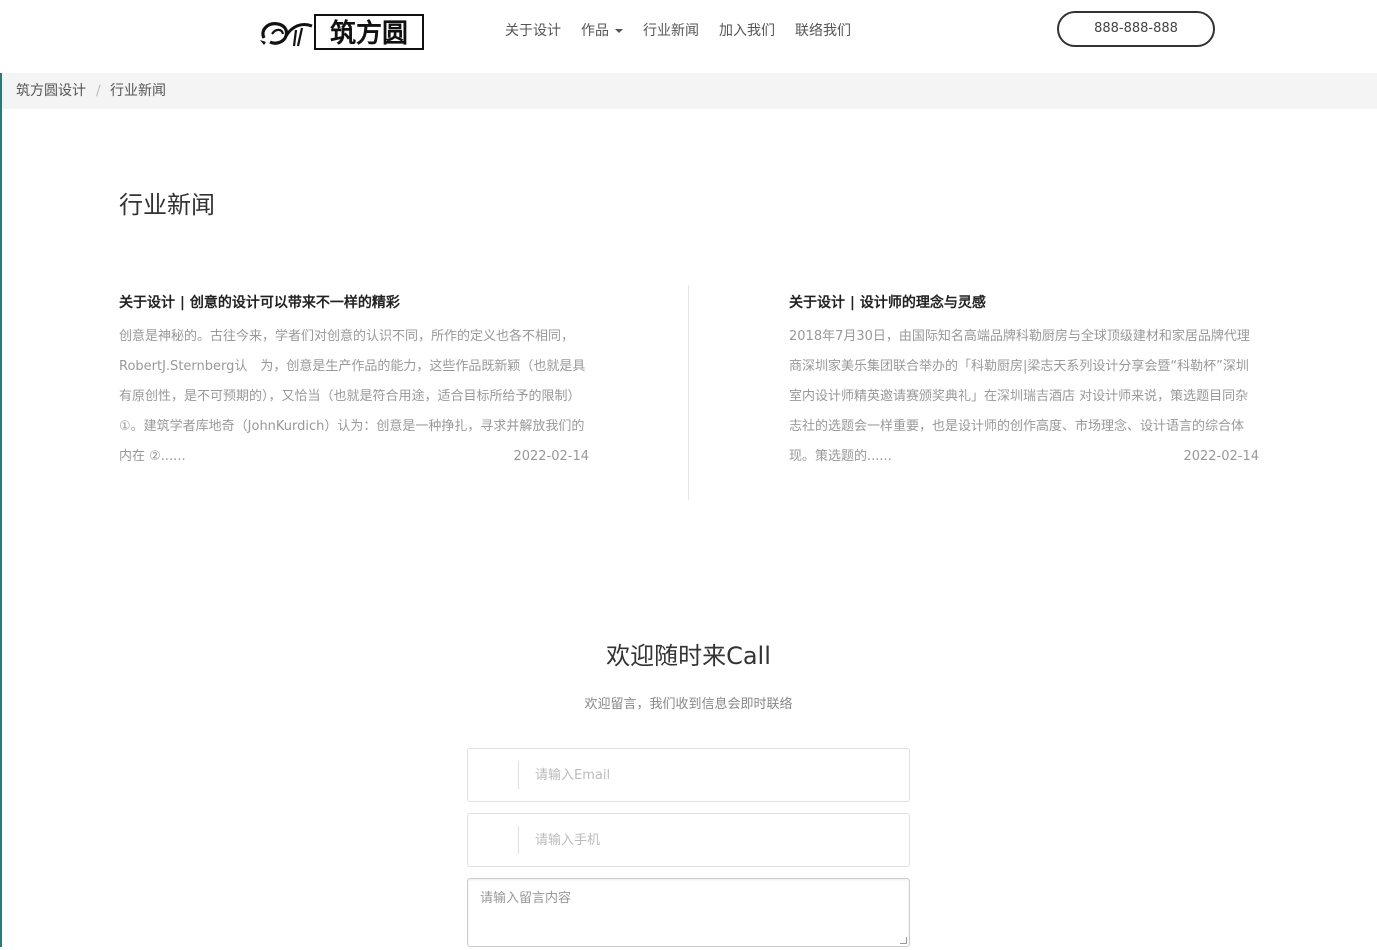 The image size is (1377, 950). What do you see at coordinates (493, 840) in the screenshot?
I see `phone-addon` at bounding box center [493, 840].